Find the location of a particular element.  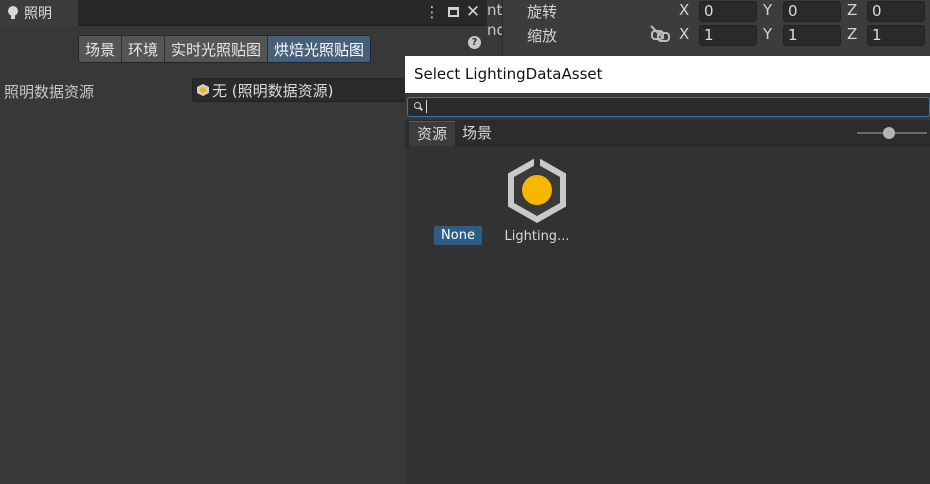

tab-assets: 资源 is located at coordinates (432, 133).